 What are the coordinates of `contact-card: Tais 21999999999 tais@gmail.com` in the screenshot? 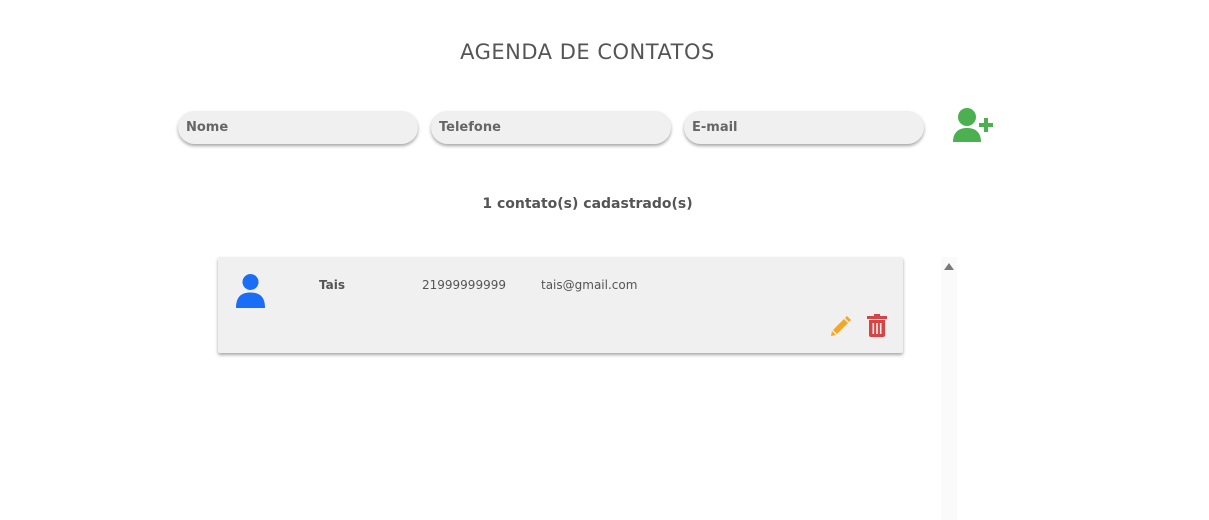 It's located at (560, 305).